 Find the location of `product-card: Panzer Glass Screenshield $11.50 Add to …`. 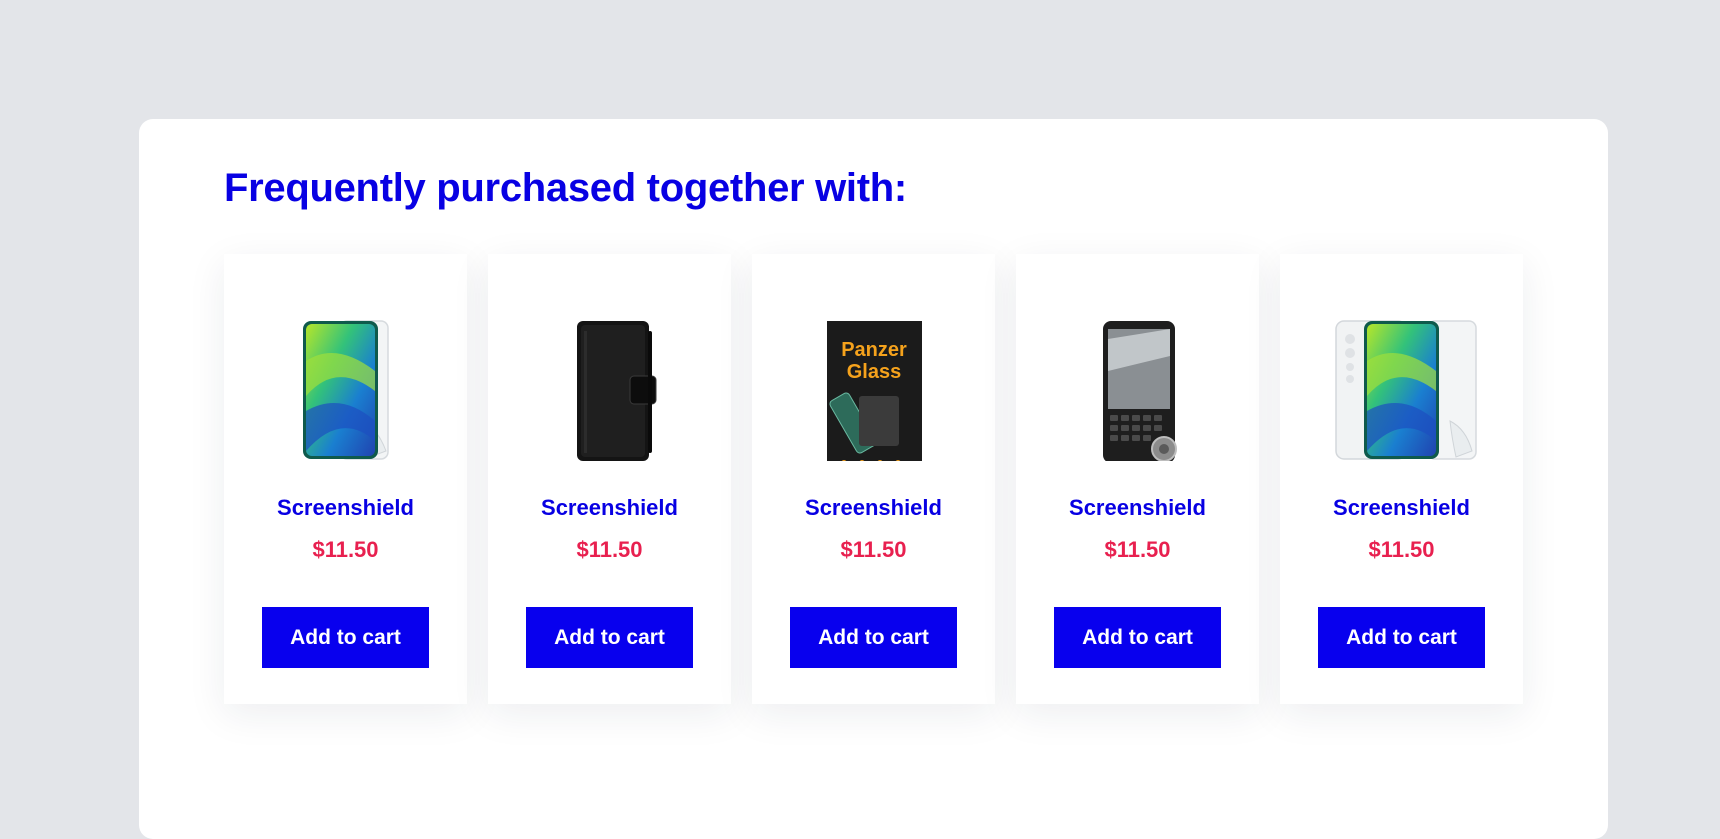

product-card: Panzer Glass Screenshield $11.50 Add to … is located at coordinates (873, 479).